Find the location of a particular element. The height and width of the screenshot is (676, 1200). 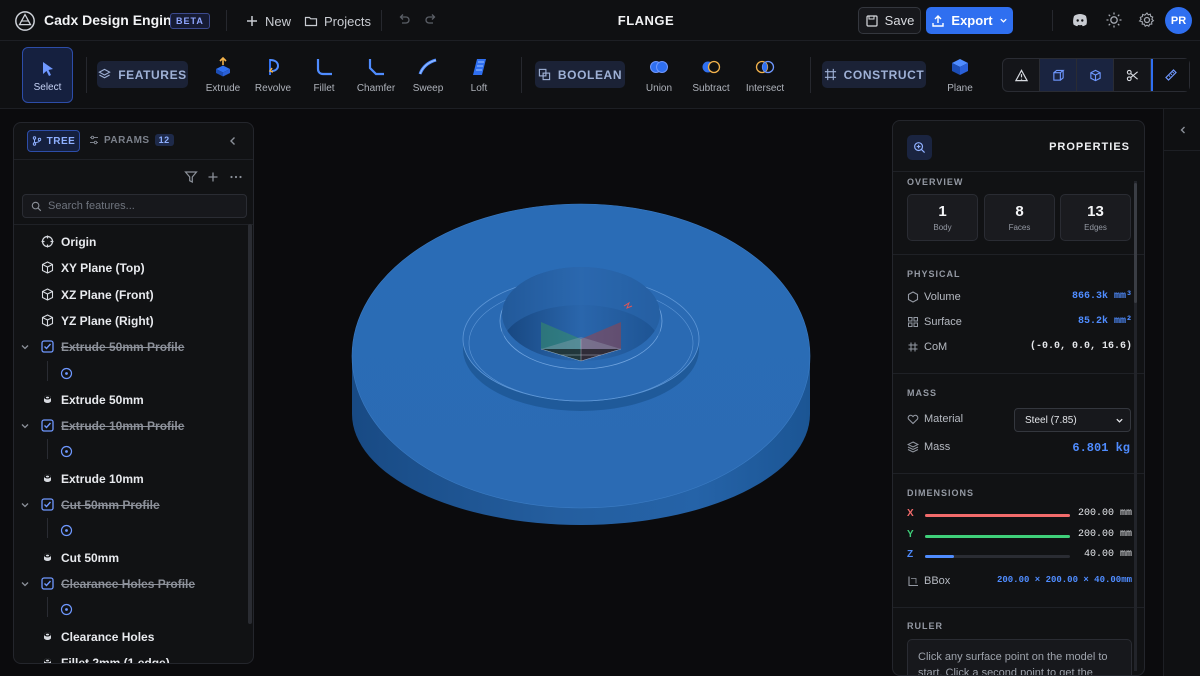

tree-item: Clearance Holes is located at coordinates (130, 637).